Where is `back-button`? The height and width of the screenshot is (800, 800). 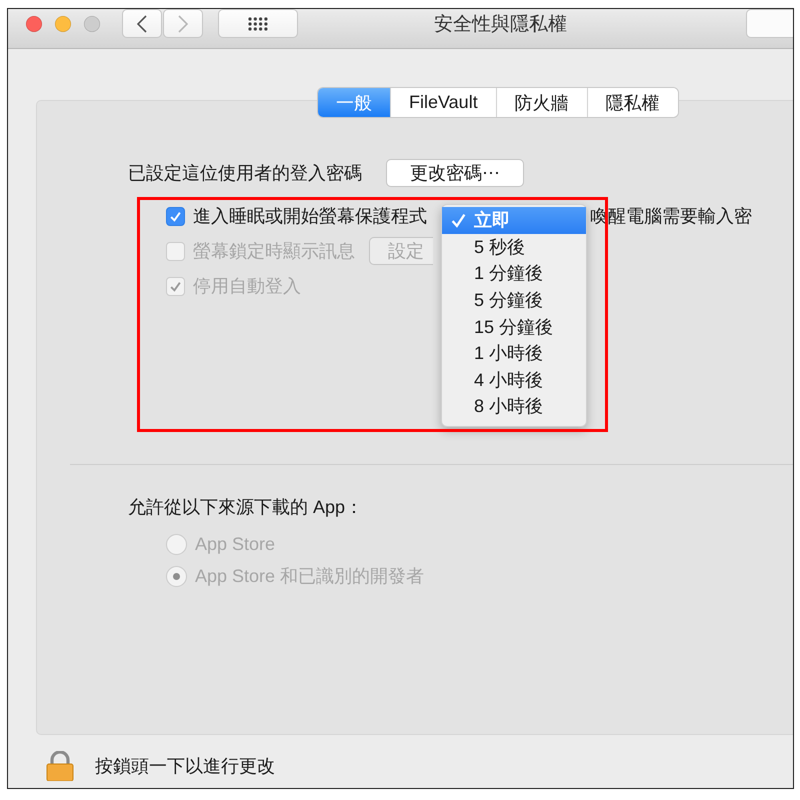 back-button is located at coordinates (142, 23).